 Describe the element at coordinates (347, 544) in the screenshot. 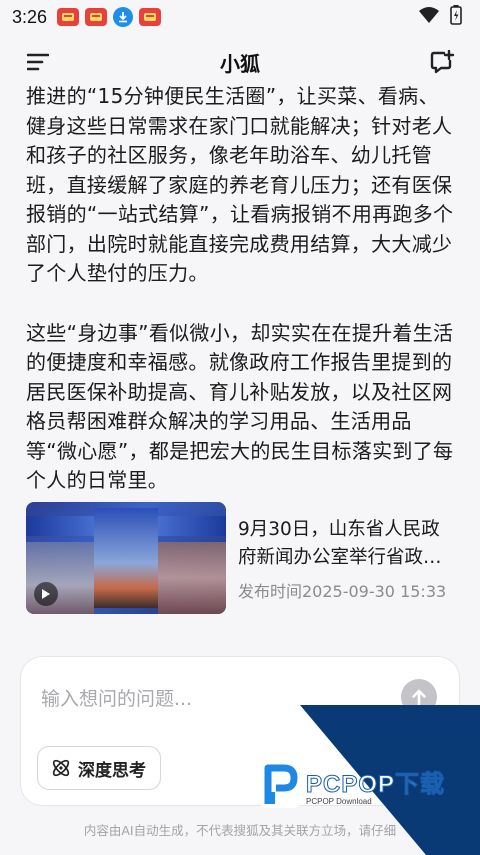

I see `news-title: 9月30日，山东省人民政府新闻办公室举行省政府新闻发布会` at that location.